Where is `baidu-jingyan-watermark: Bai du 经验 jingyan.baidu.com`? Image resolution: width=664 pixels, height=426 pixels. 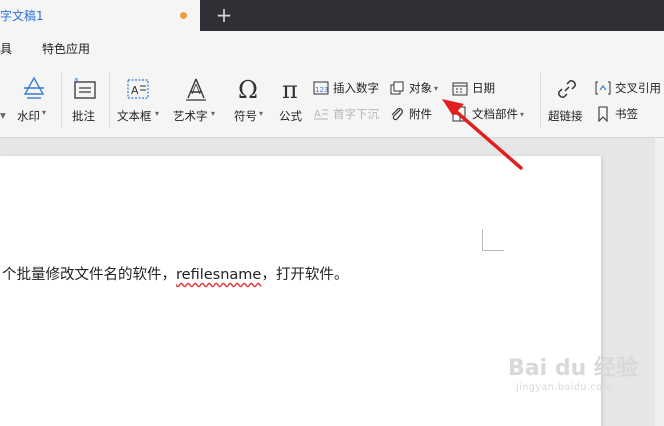 baidu-jingyan-watermark: Bai du 经验 jingyan.baidu.com is located at coordinates (573, 371).